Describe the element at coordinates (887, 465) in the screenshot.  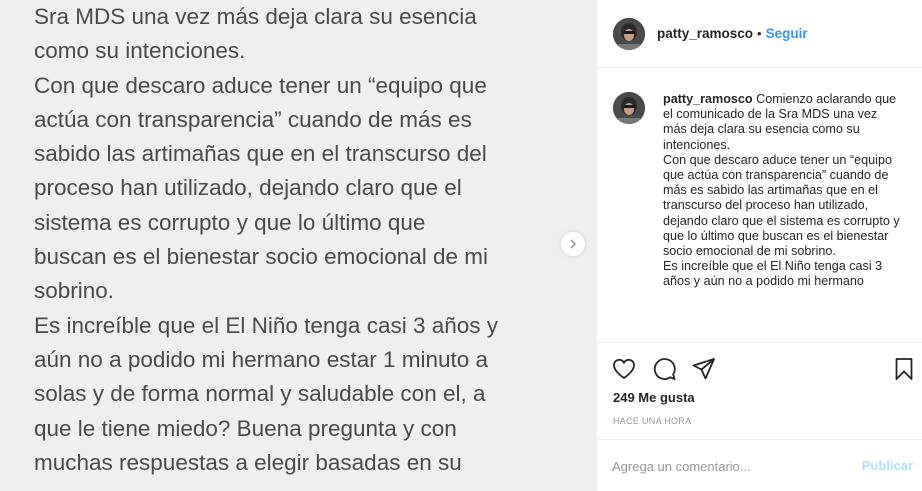
I see `publish-button: Publicar` at that location.